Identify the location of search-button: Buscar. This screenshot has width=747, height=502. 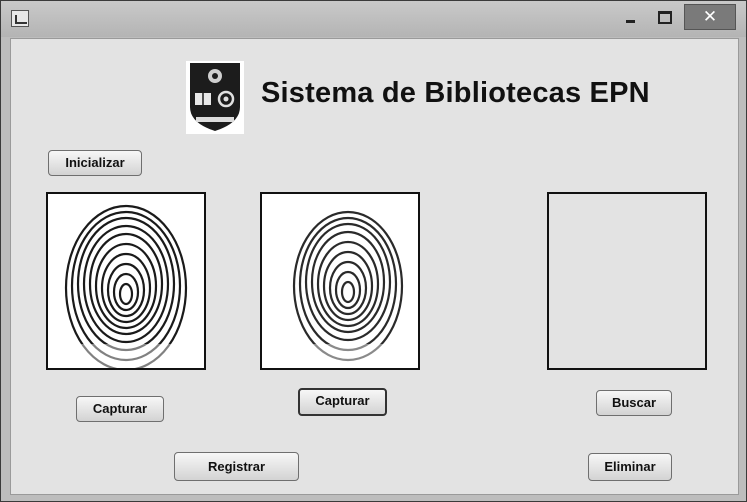
(634, 403).